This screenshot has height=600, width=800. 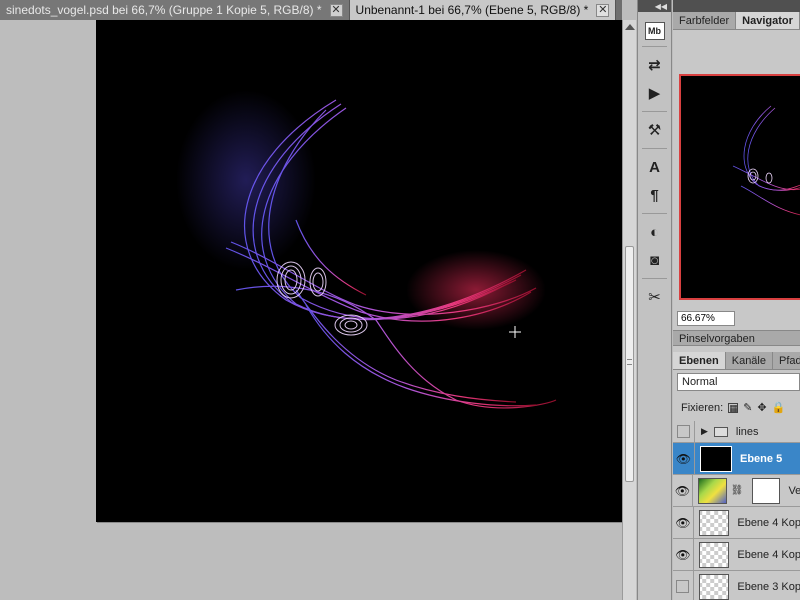 I want to click on vertical-scrollbar, so click(x=629, y=310).